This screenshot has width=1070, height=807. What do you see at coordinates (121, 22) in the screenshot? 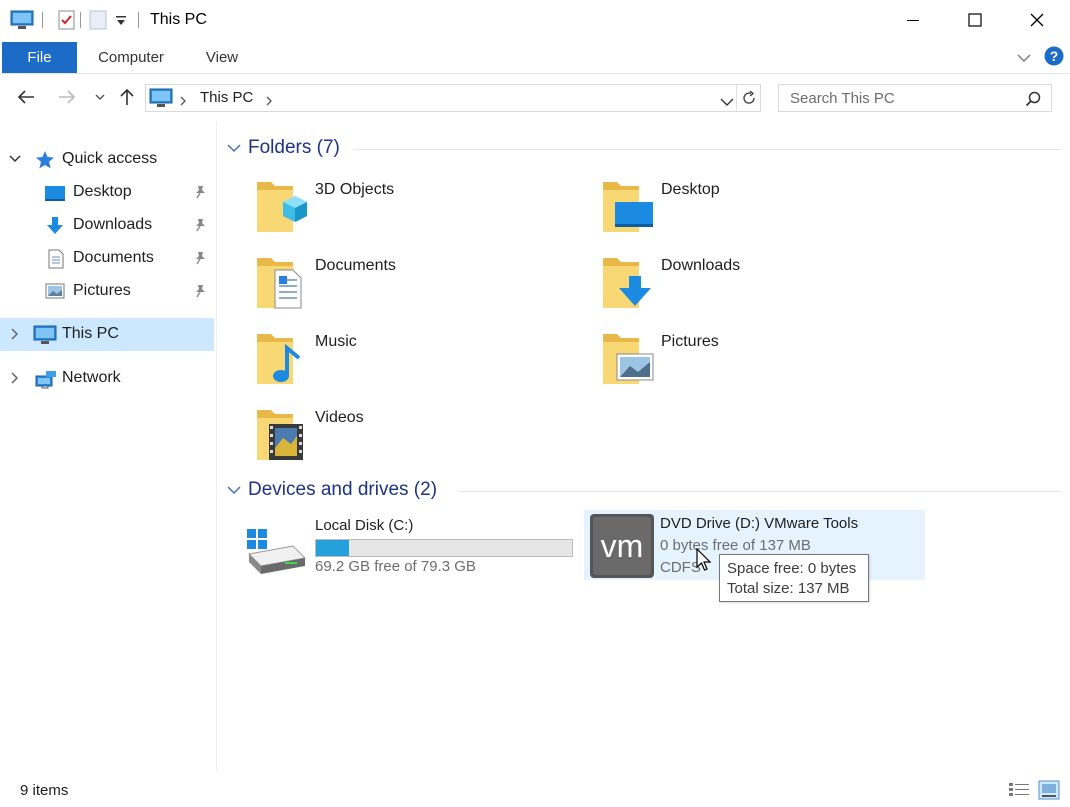
I see `customize-quick-access-icon` at bounding box center [121, 22].